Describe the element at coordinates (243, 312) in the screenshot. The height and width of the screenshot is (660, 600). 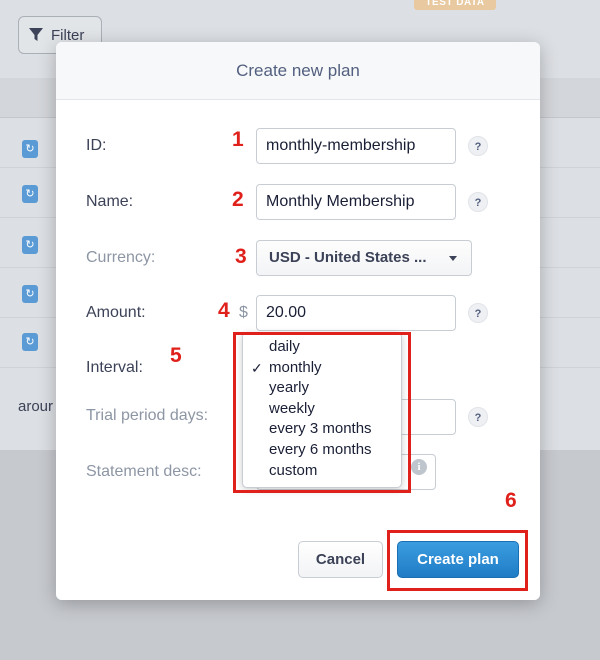
I see `currency-symbol: $` at that location.